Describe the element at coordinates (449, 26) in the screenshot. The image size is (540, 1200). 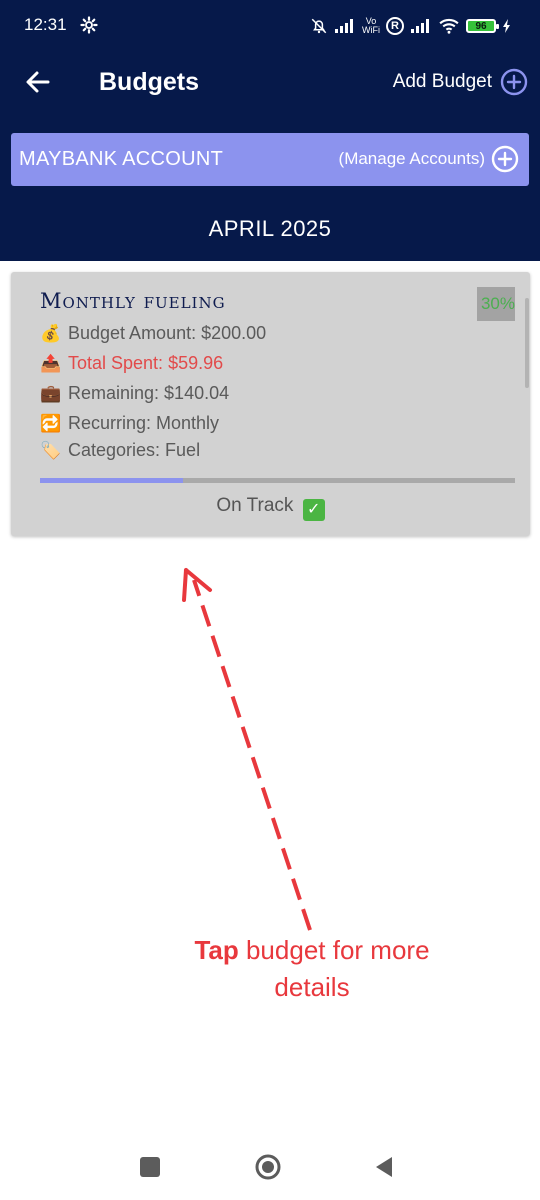
I see `wifi-icon` at that location.